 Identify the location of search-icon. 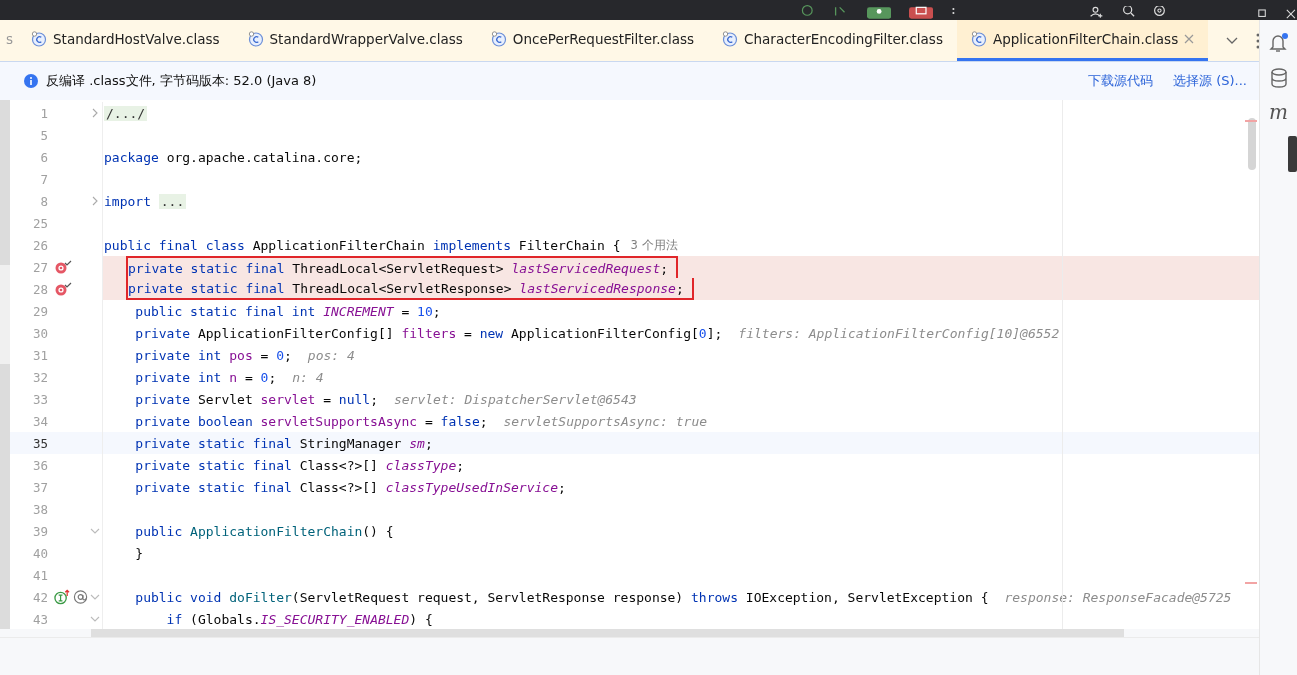
(1128, 13).